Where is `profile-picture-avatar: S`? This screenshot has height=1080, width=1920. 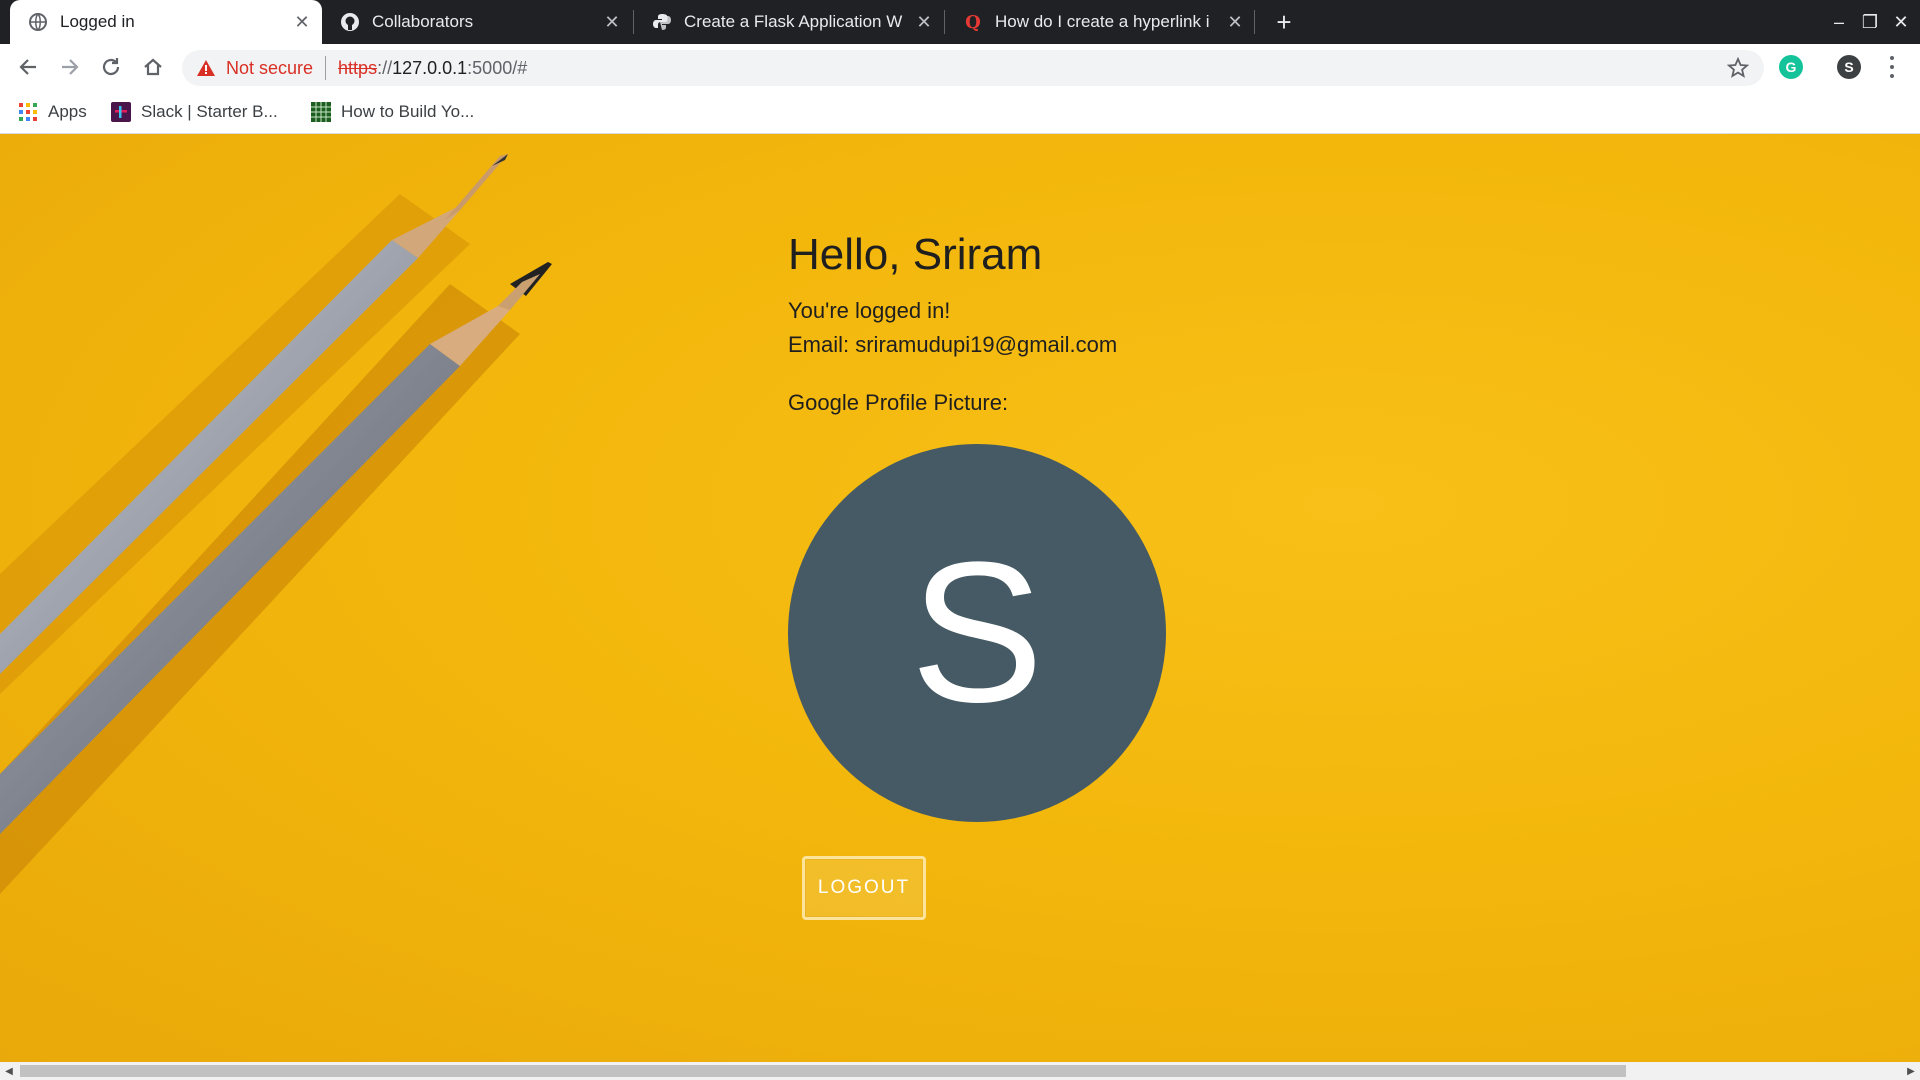 profile-picture-avatar: S is located at coordinates (977, 633).